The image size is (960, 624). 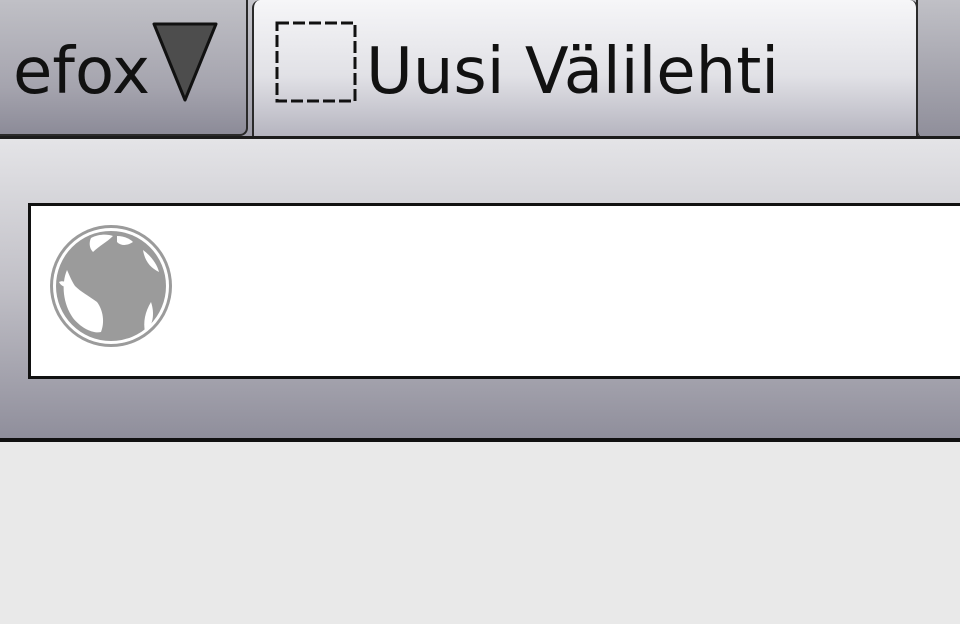 What do you see at coordinates (316, 62) in the screenshot?
I see `blank-page-icon` at bounding box center [316, 62].